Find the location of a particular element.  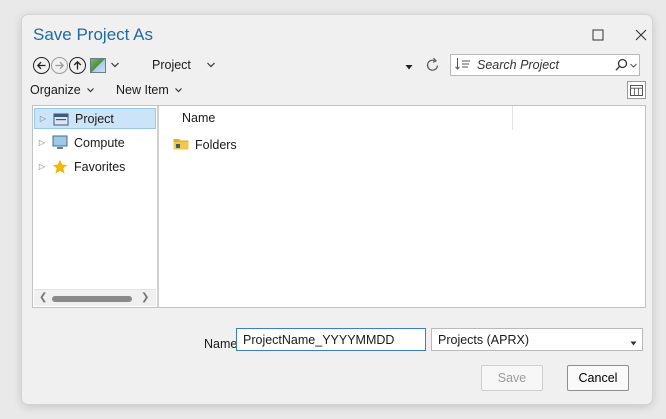

star-icon is located at coordinates (60, 166).